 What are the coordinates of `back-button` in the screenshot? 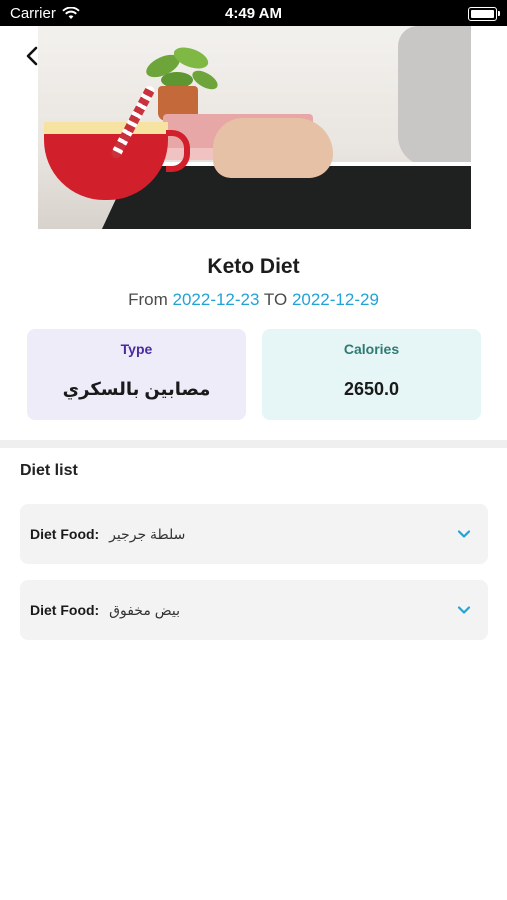 It's located at (32, 56).